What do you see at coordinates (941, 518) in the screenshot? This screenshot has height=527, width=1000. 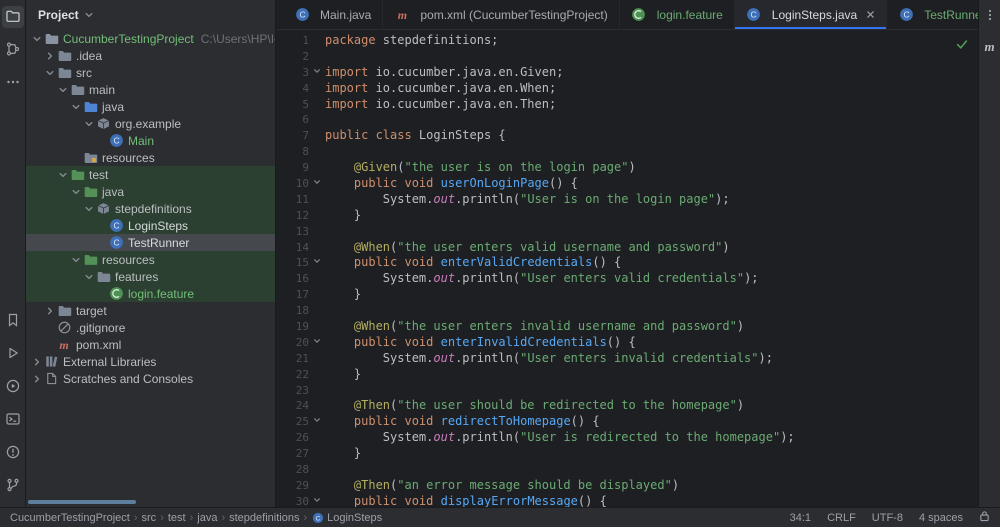 I see `status-widget-4-spaces: 4 spaces` at bounding box center [941, 518].